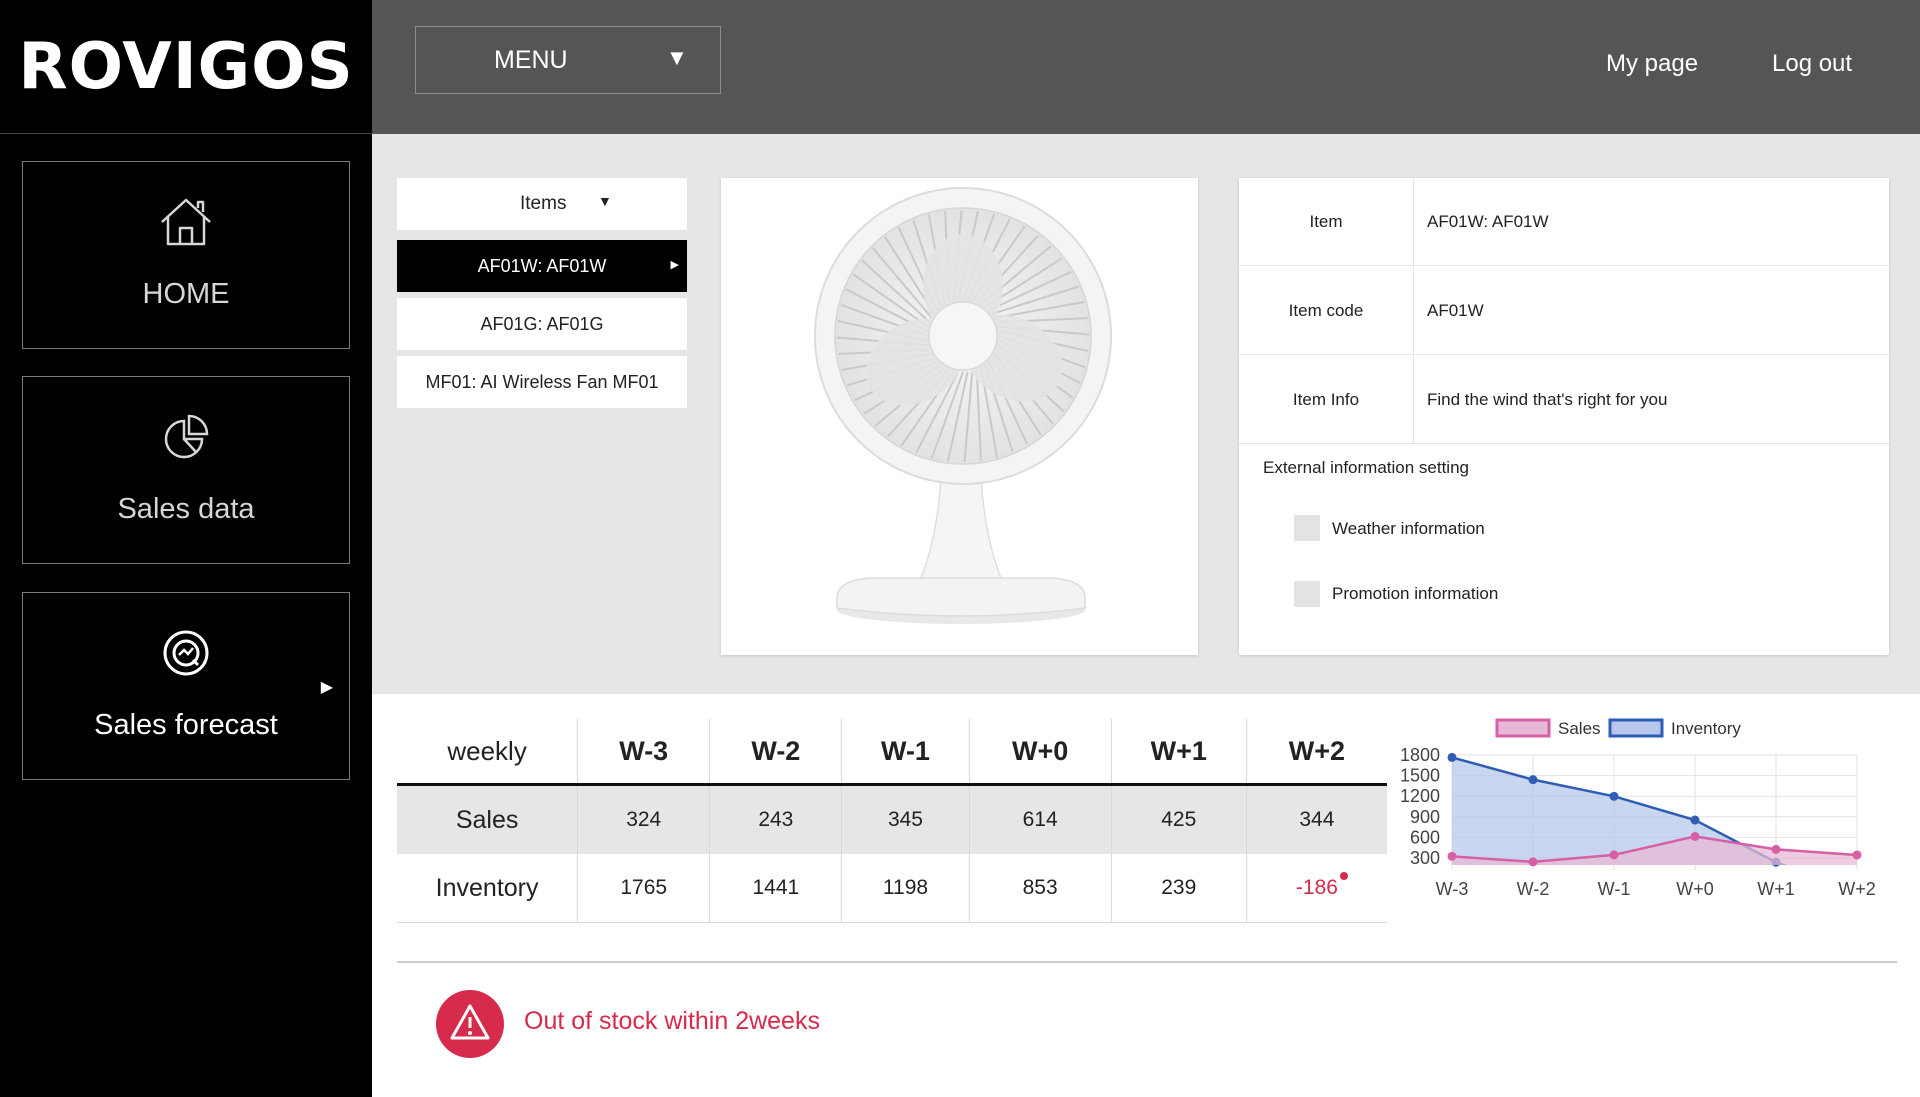  Describe the element at coordinates (1415, 594) in the screenshot. I see `promotion-checkbox-label: Promotion information` at that location.